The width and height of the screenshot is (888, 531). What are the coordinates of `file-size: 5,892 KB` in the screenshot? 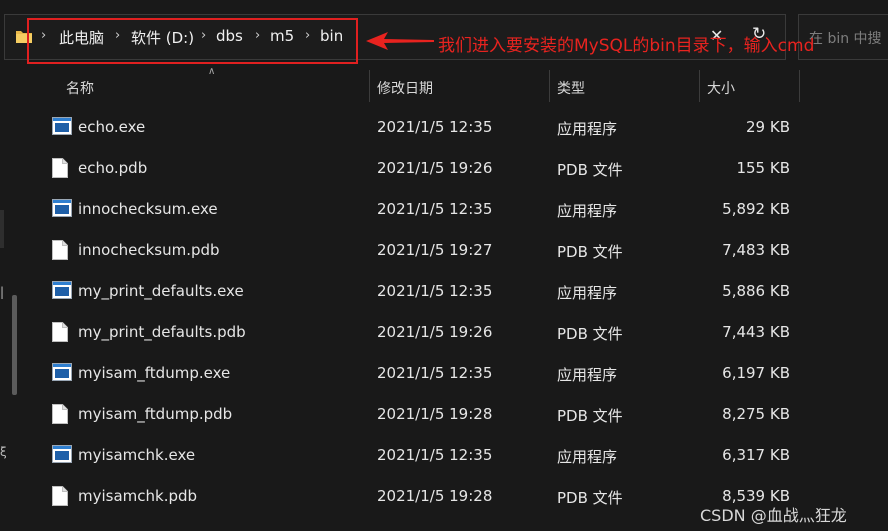 It's located at (756, 209).